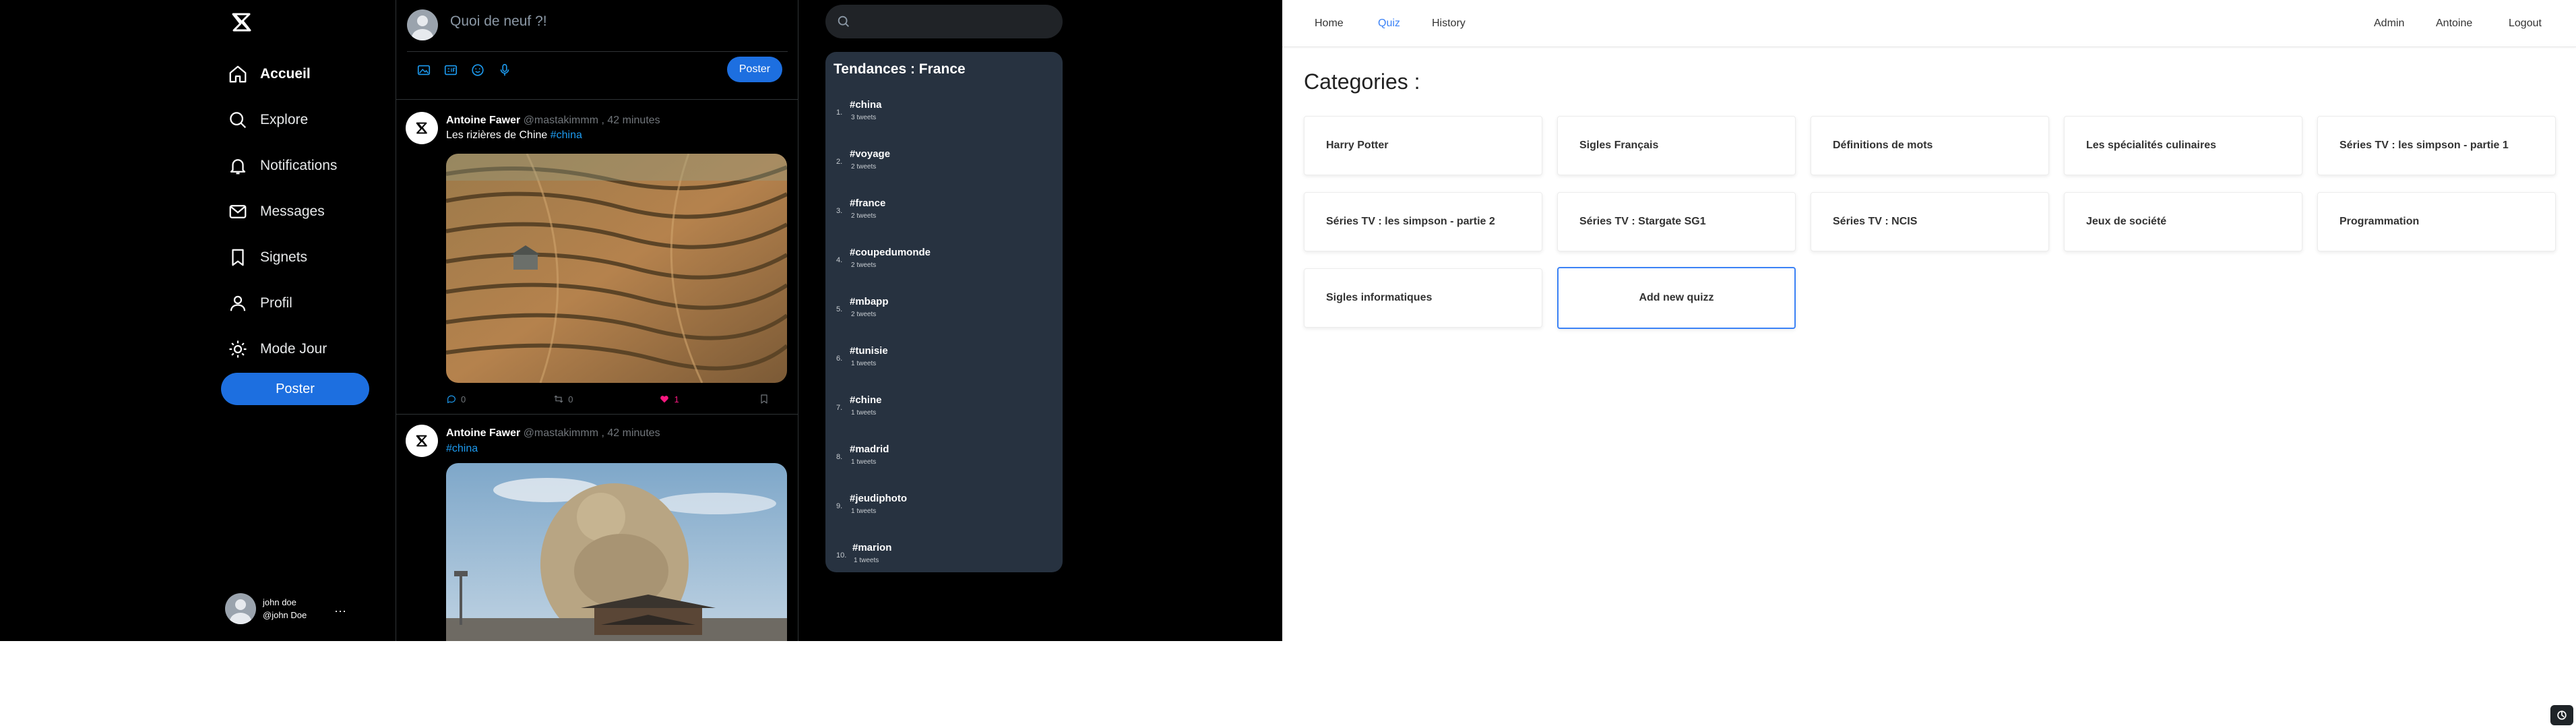 The image size is (2576, 728). What do you see at coordinates (463, 399) in the screenshot?
I see `reply-count: 0` at bounding box center [463, 399].